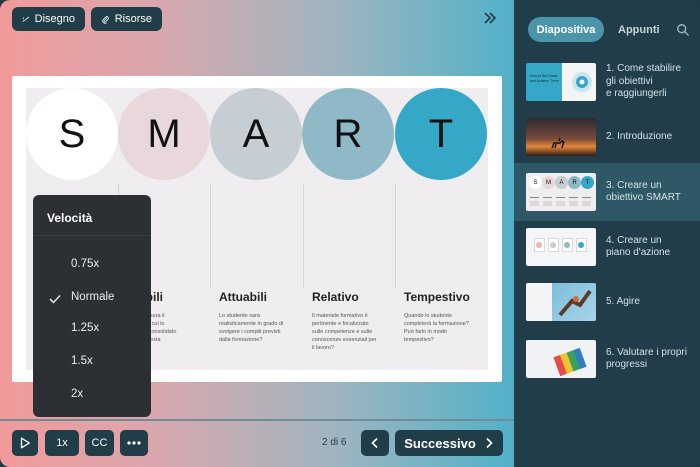 The image size is (700, 467). What do you see at coordinates (335, 297) in the screenshot?
I see `column-title: Relativo` at bounding box center [335, 297].